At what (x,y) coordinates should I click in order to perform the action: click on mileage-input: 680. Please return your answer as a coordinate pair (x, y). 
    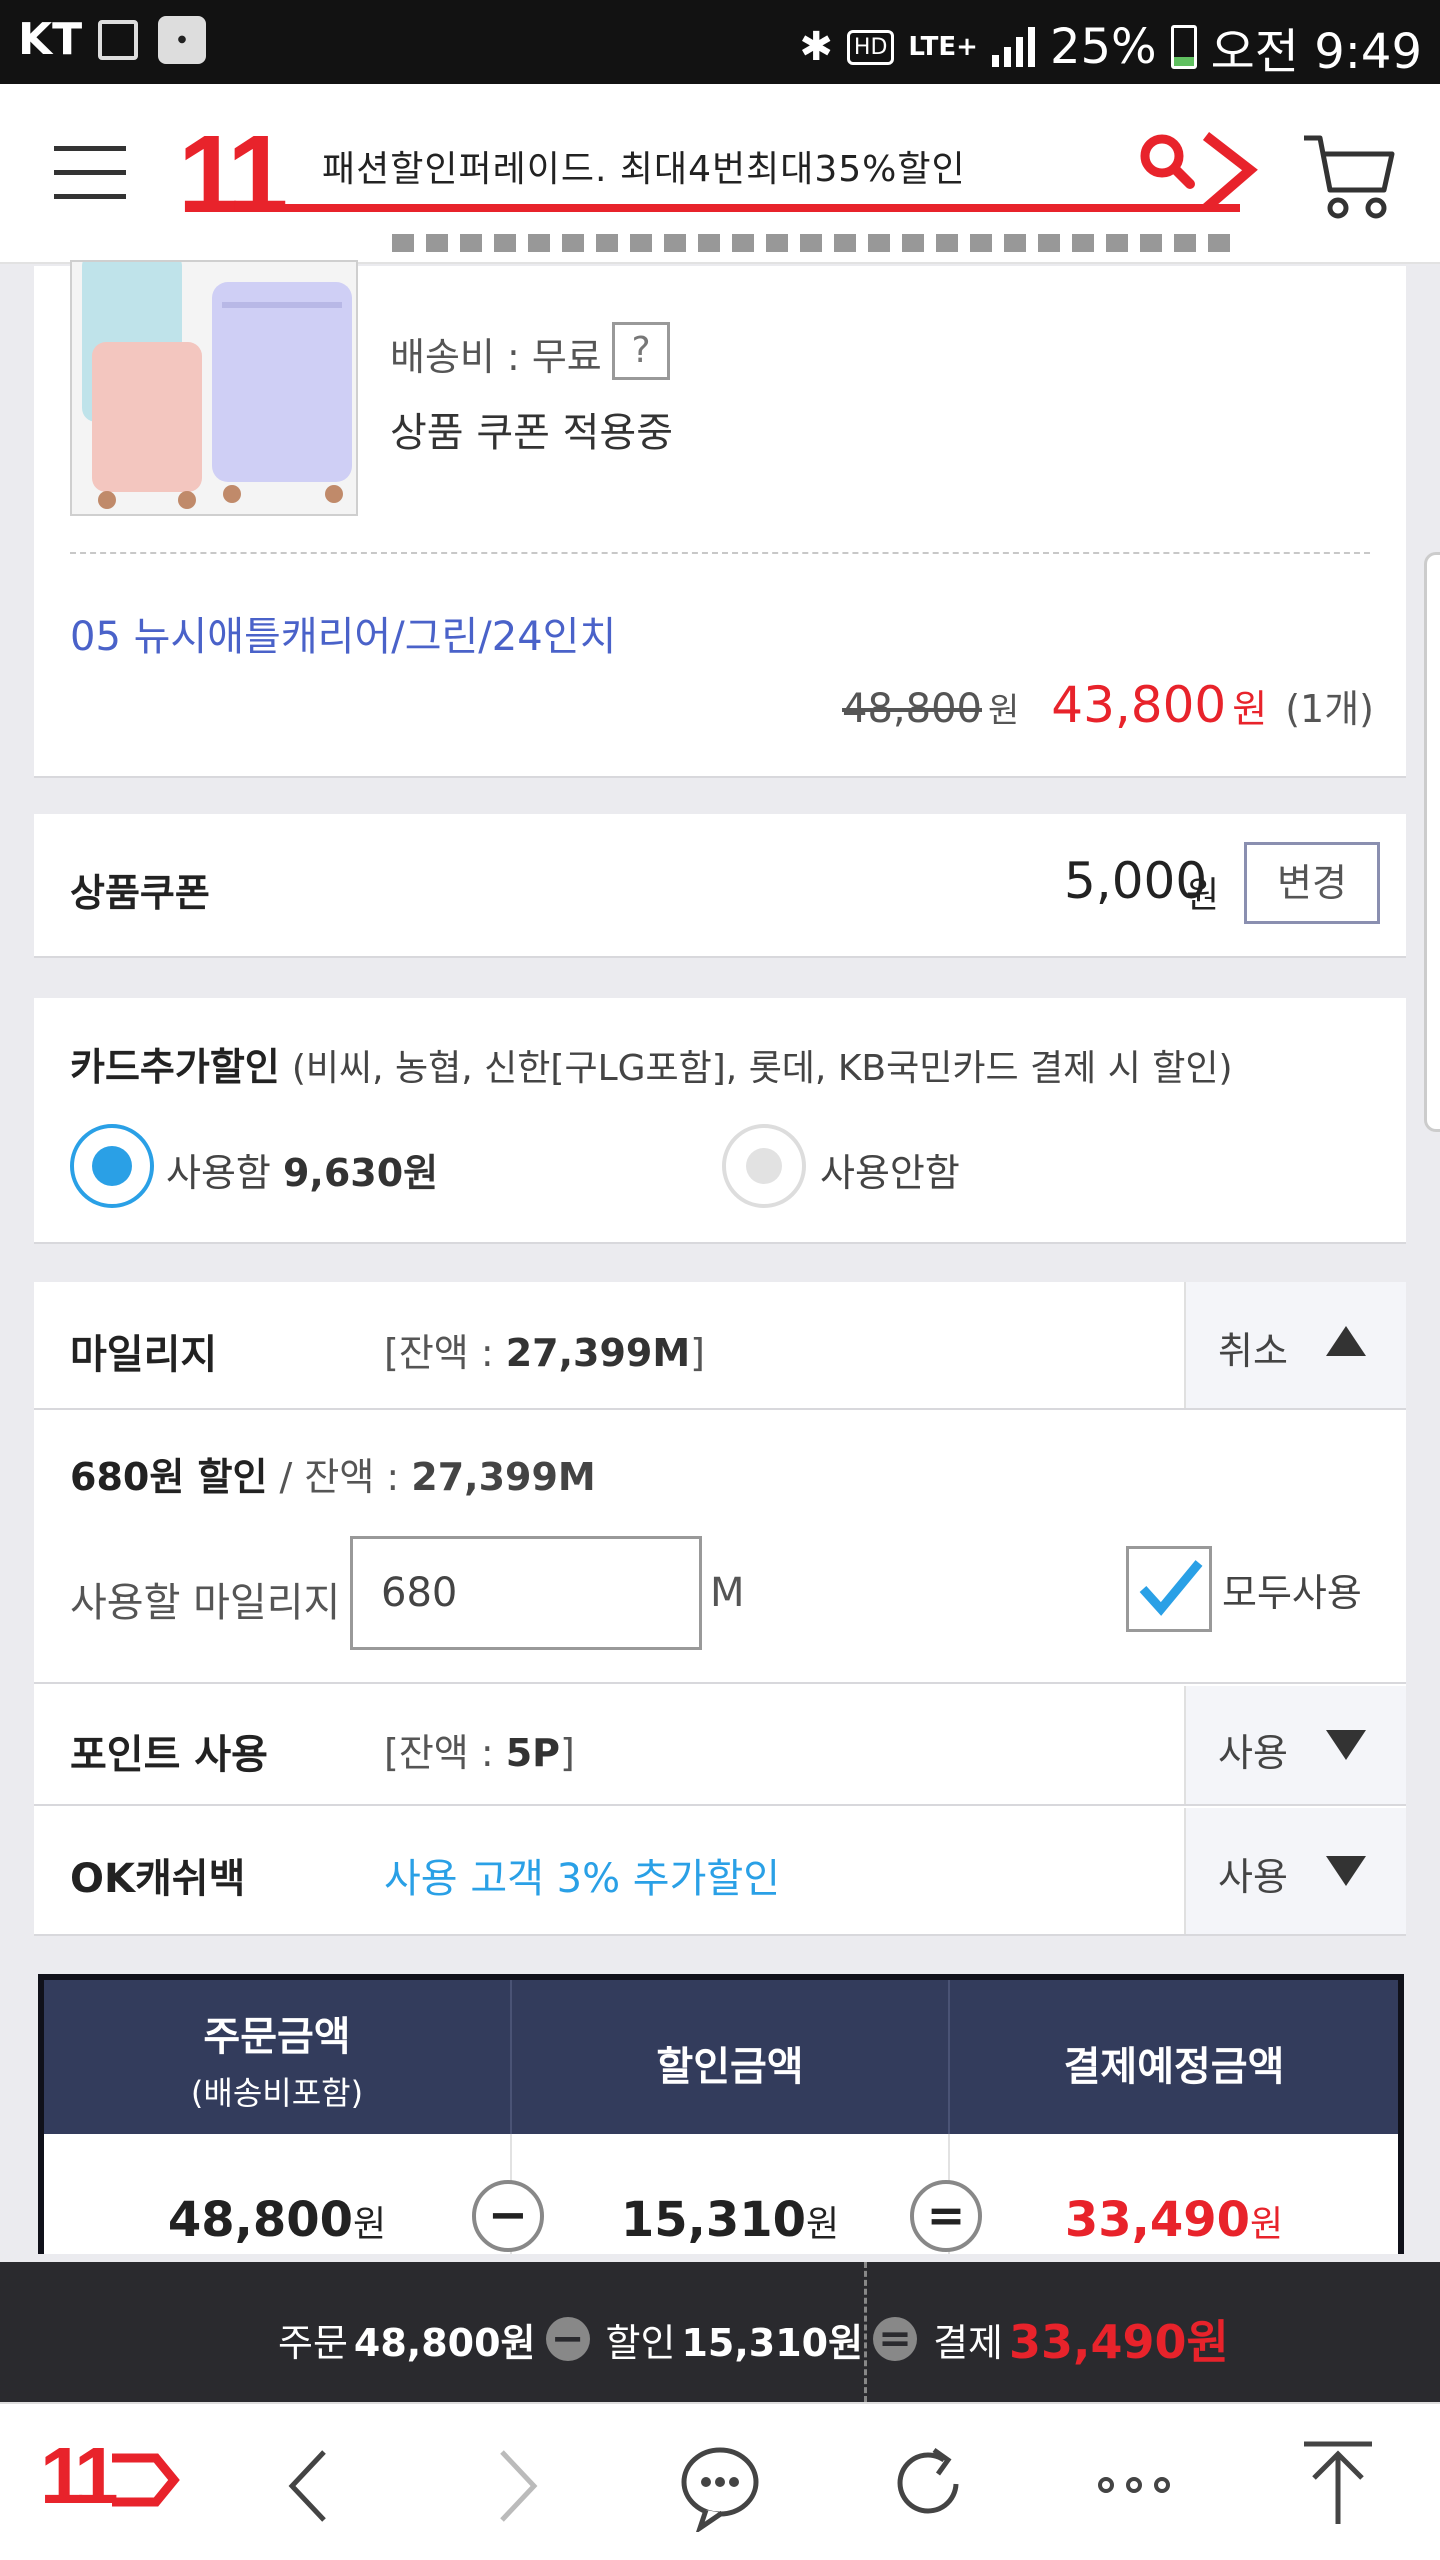
    Looking at the image, I should click on (526, 1593).